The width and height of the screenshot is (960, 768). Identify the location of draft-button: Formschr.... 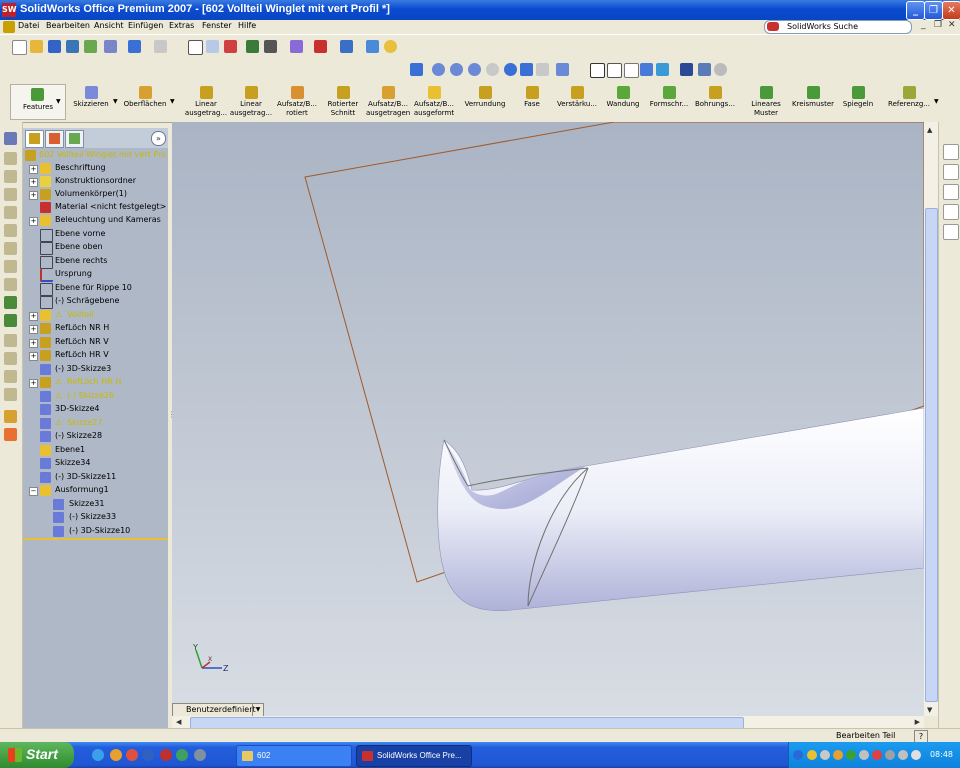
(669, 102).